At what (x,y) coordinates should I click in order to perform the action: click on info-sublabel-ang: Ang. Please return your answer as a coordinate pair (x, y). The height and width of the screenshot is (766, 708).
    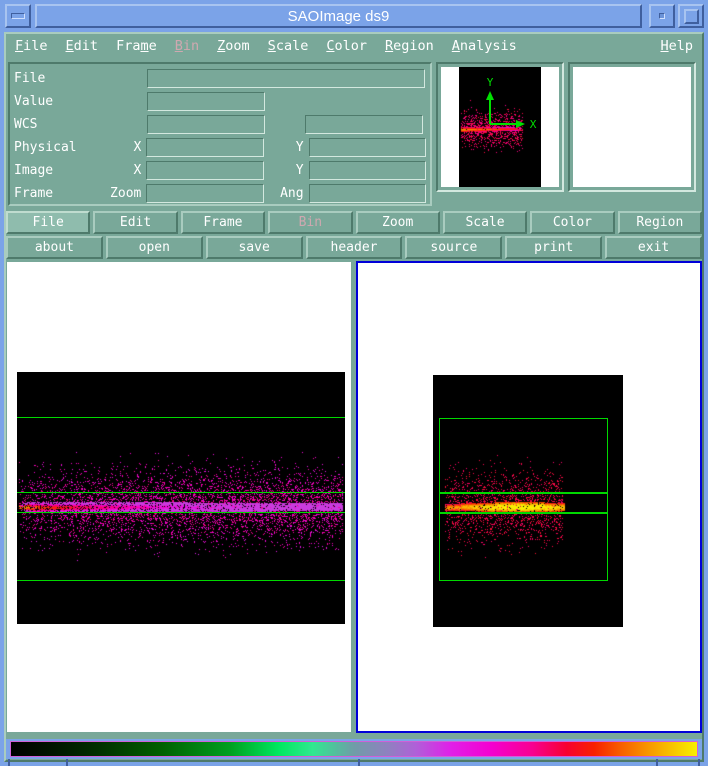
    Looking at the image, I should click on (292, 193).